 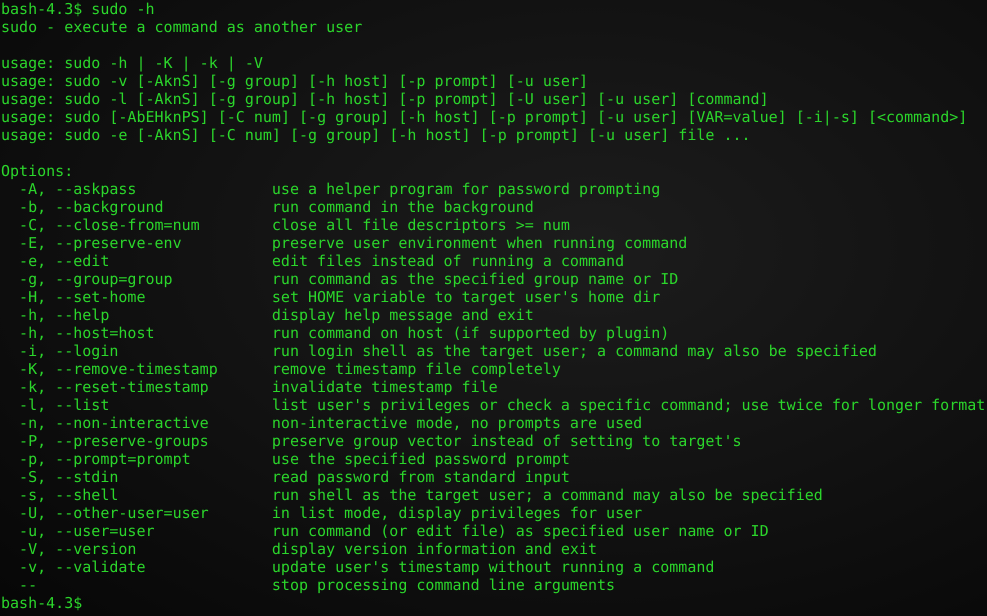 What do you see at coordinates (547, 495) in the screenshot?
I see `option-description: run shell as the target user; a command may also be specified` at bounding box center [547, 495].